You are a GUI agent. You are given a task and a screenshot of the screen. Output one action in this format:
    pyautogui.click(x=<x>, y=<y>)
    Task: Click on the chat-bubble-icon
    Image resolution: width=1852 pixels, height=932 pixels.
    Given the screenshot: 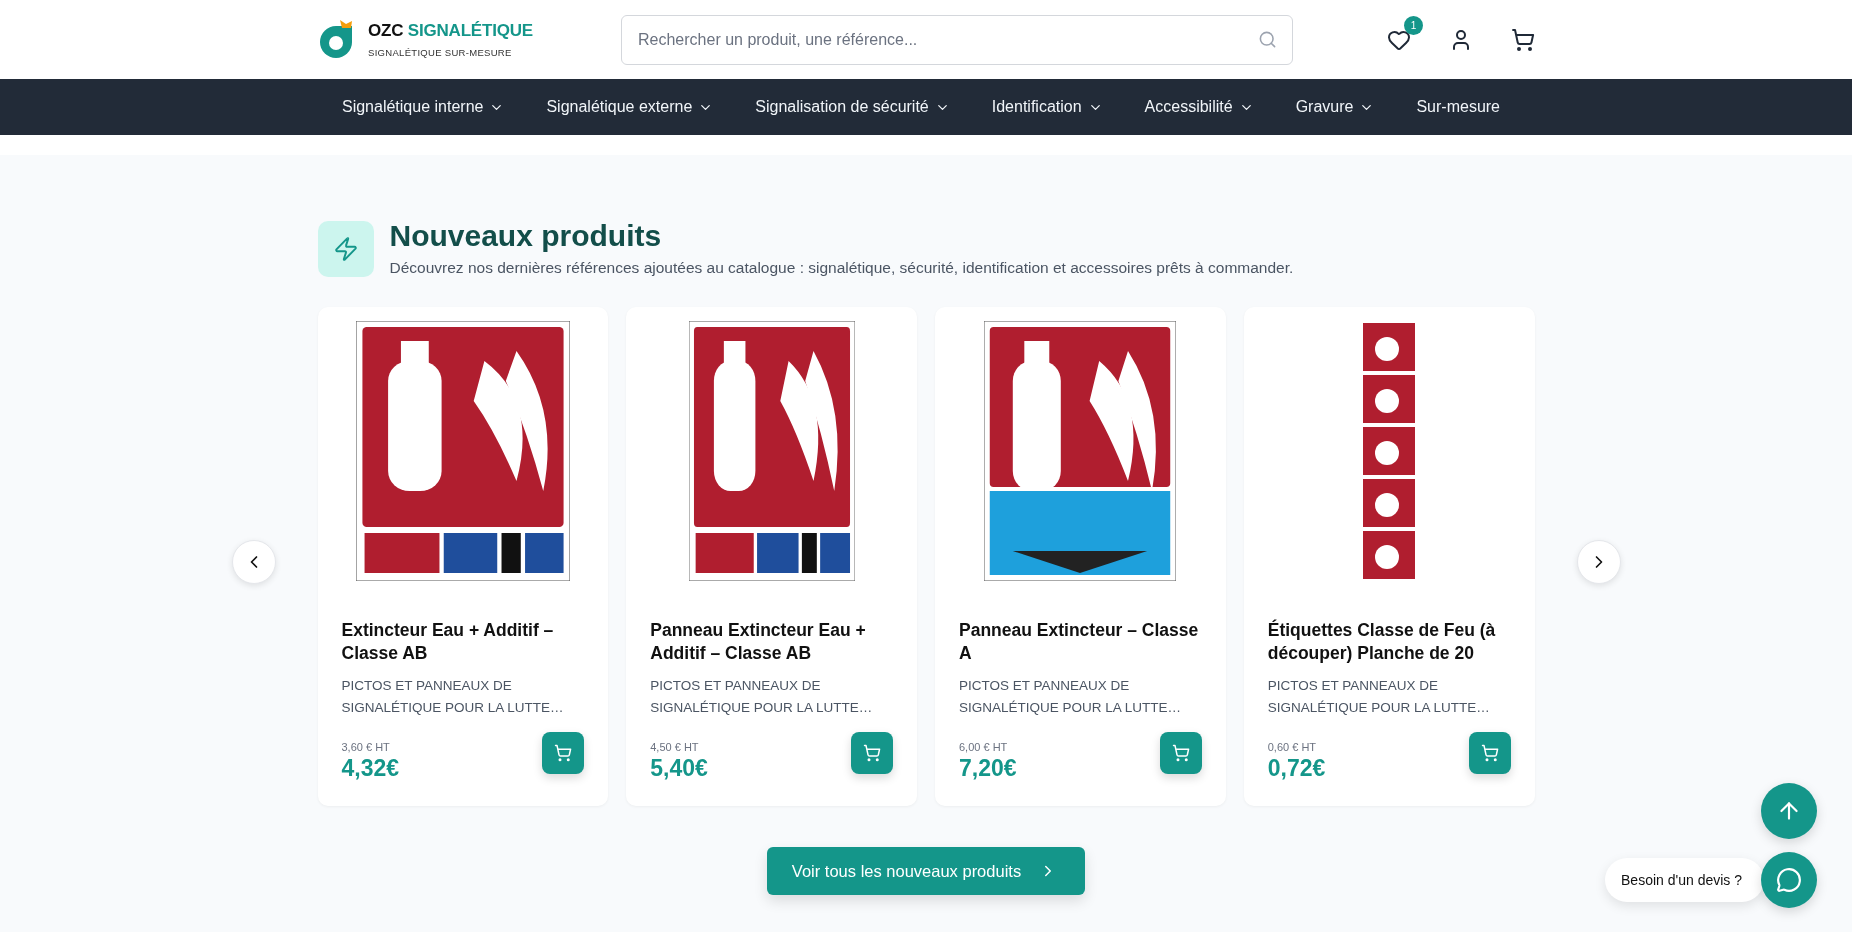 What is the action you would take?
    pyautogui.click(x=1789, y=880)
    